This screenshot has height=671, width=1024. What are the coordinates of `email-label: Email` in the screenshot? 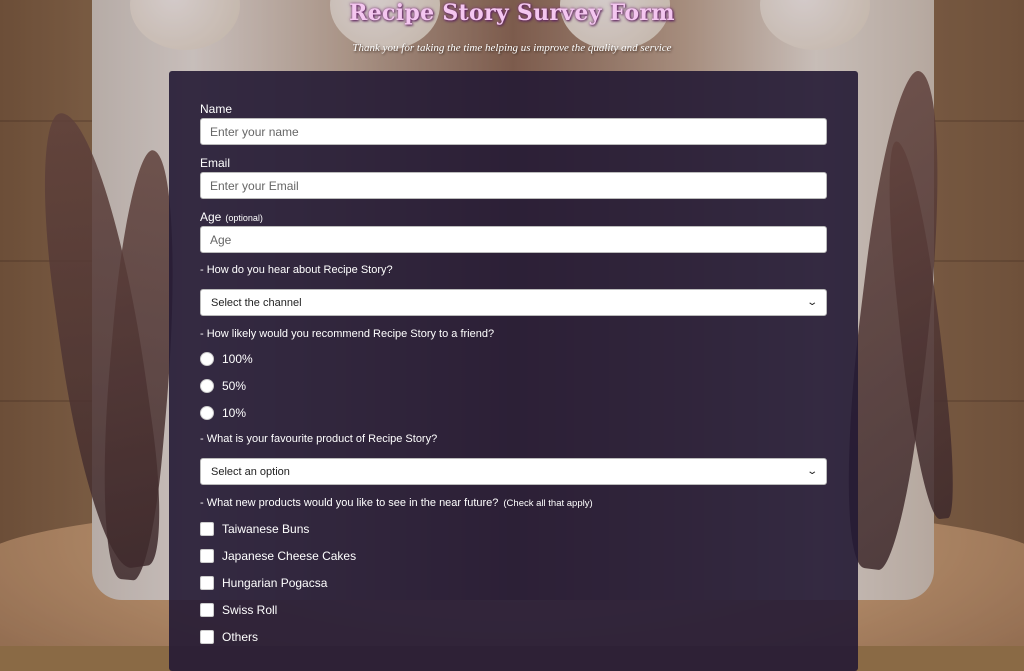 It's located at (215, 163).